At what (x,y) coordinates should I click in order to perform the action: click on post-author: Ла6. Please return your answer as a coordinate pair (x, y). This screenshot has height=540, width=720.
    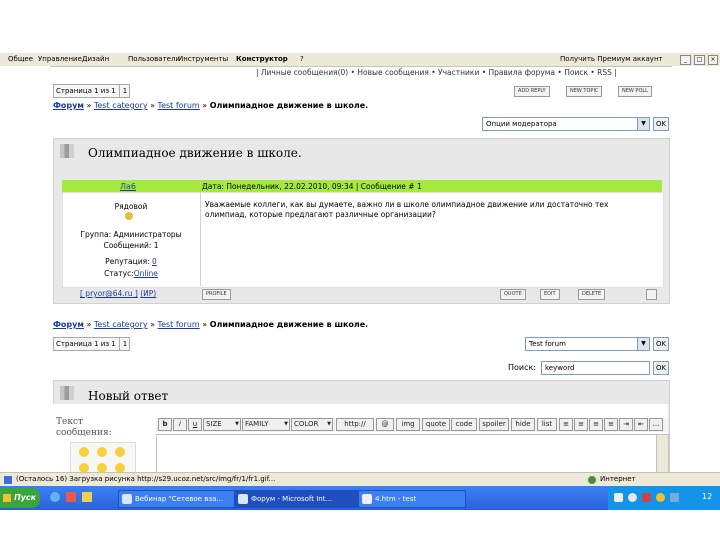
    Looking at the image, I should click on (128, 186).